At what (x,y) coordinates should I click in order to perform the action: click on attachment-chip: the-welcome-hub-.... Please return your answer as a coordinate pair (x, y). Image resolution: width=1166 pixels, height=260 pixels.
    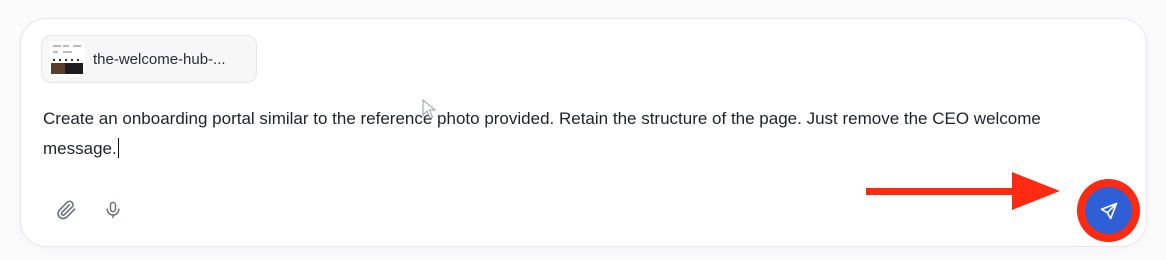
    Looking at the image, I should click on (149, 59).